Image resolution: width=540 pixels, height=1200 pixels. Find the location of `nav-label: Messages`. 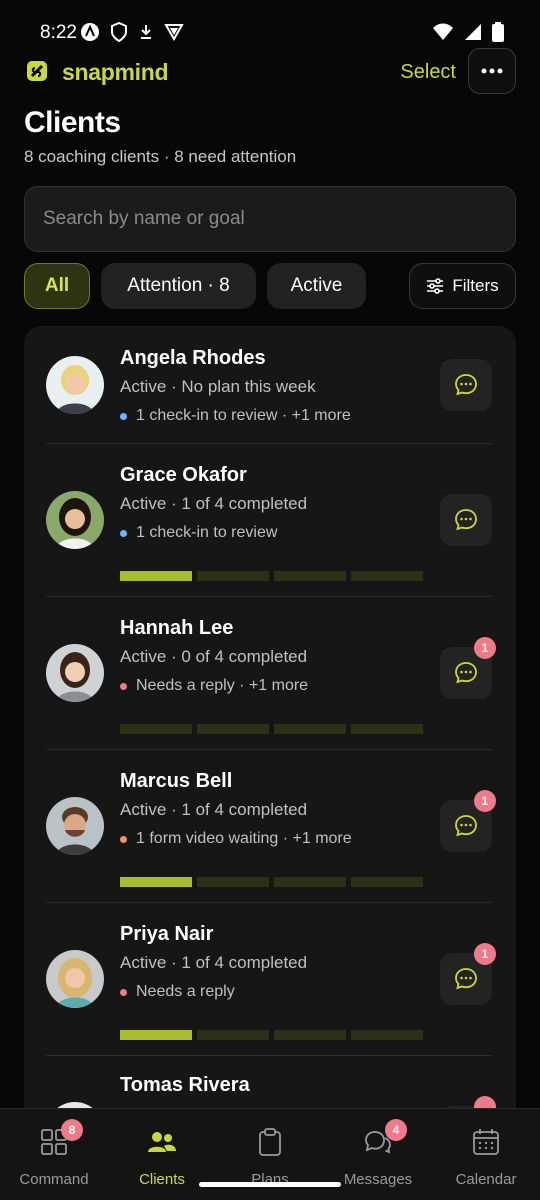

nav-label: Messages is located at coordinates (378, 1179).